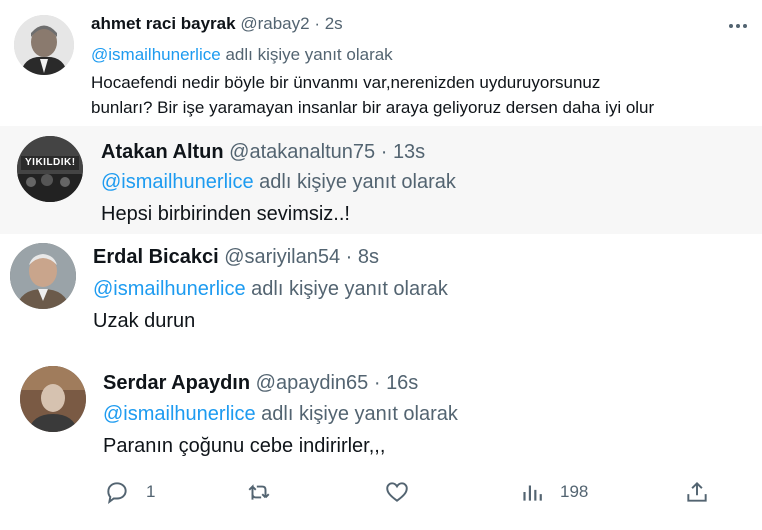  What do you see at coordinates (117, 493) in the screenshot?
I see `reply-icon` at bounding box center [117, 493].